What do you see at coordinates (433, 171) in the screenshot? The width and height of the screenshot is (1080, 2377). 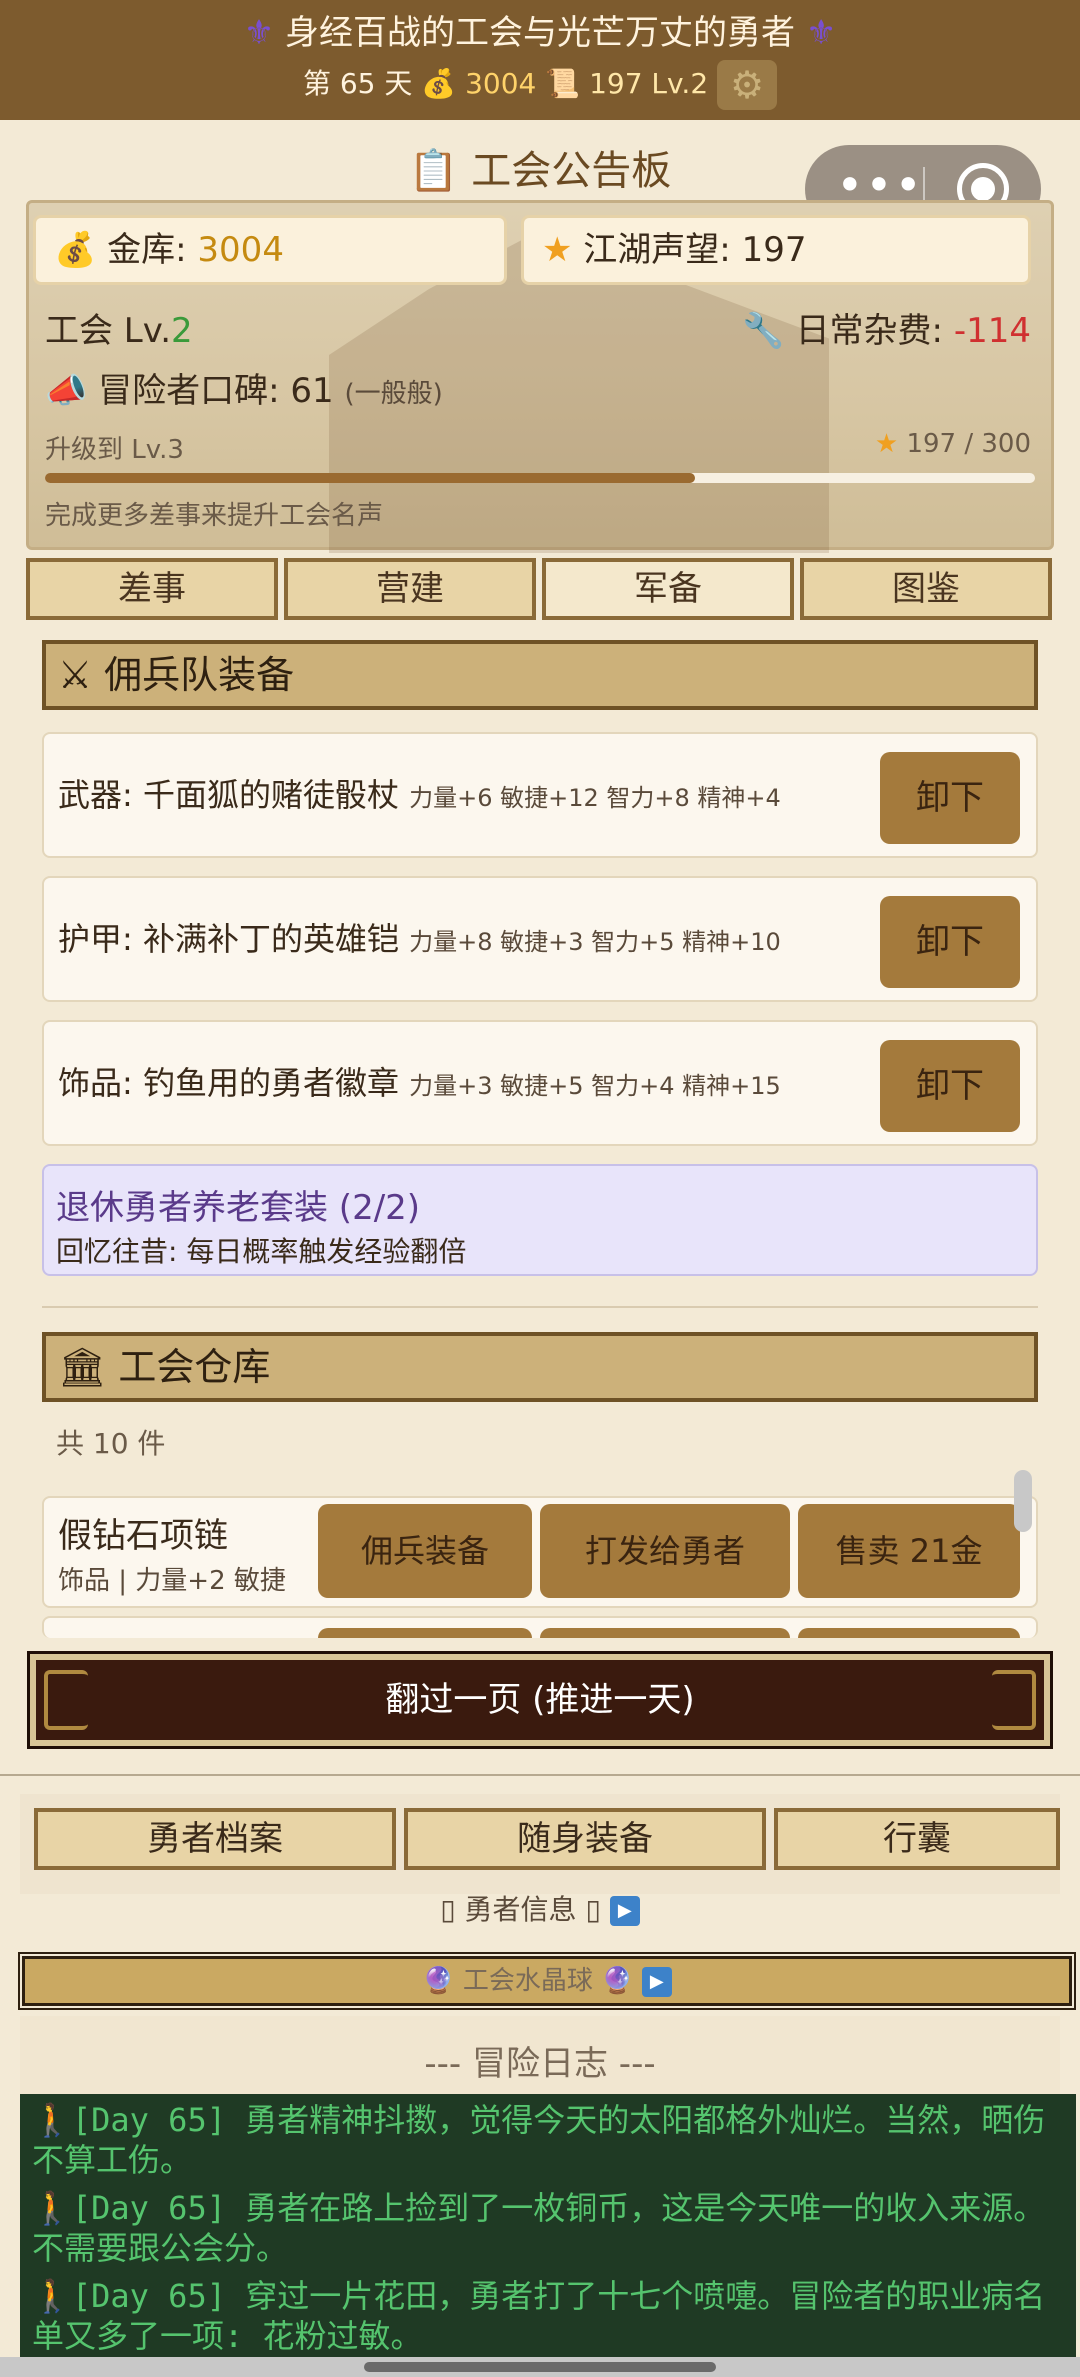 I see `clipboard-icon: 📋` at bounding box center [433, 171].